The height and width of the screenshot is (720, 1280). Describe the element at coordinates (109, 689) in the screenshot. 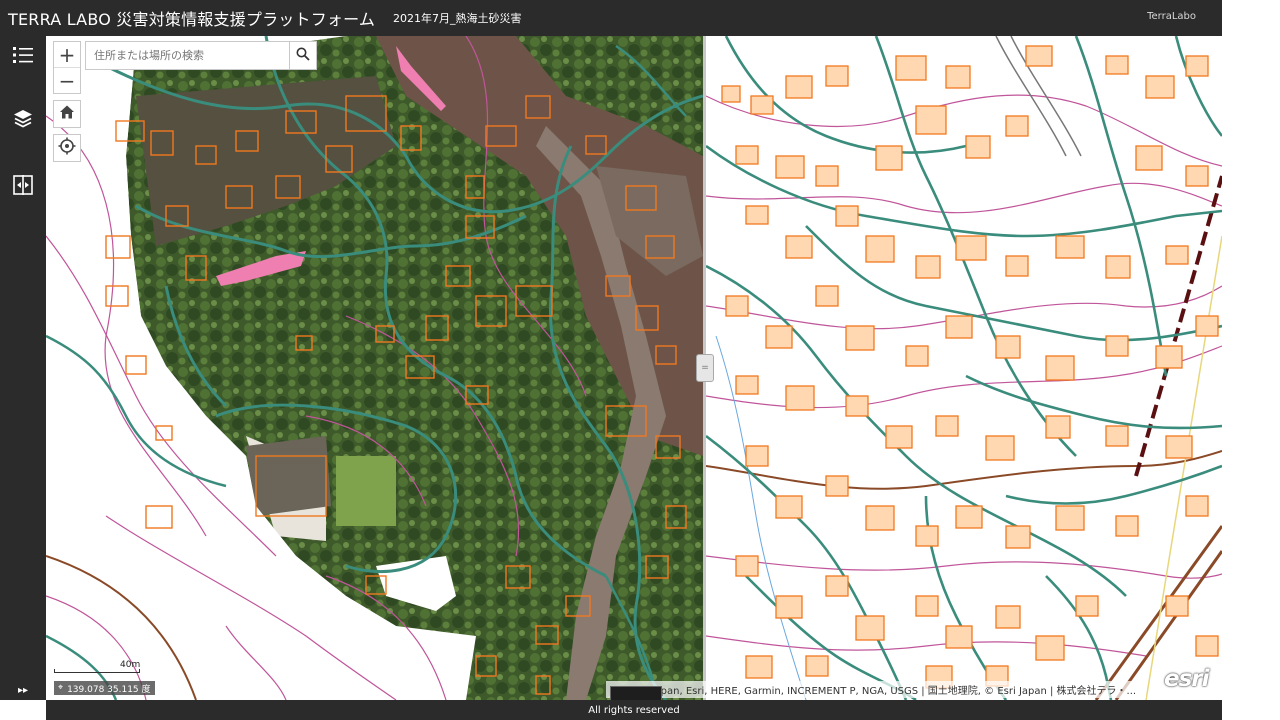

I see `coordinate-value: 139.078 35.115 度` at that location.